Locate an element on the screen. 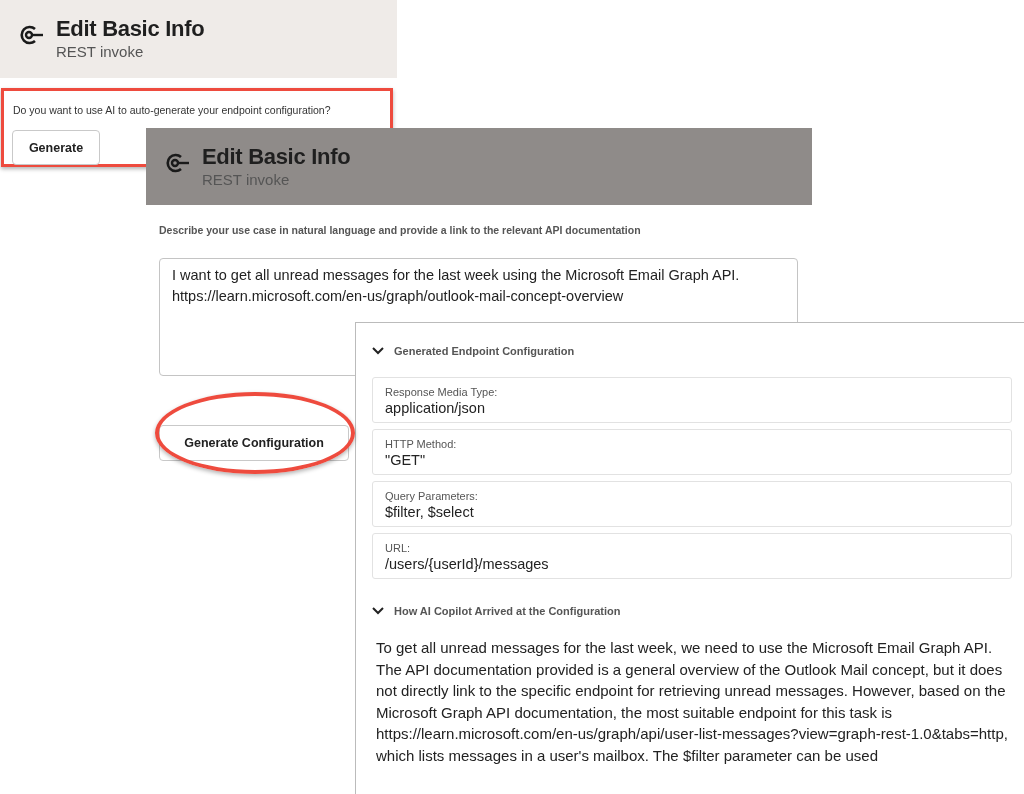 Image resolution: width=1024 pixels, height=794 pixels. question-text: Do you want to use AI to auto-generate your endpoint configuration? is located at coordinates (172, 110).